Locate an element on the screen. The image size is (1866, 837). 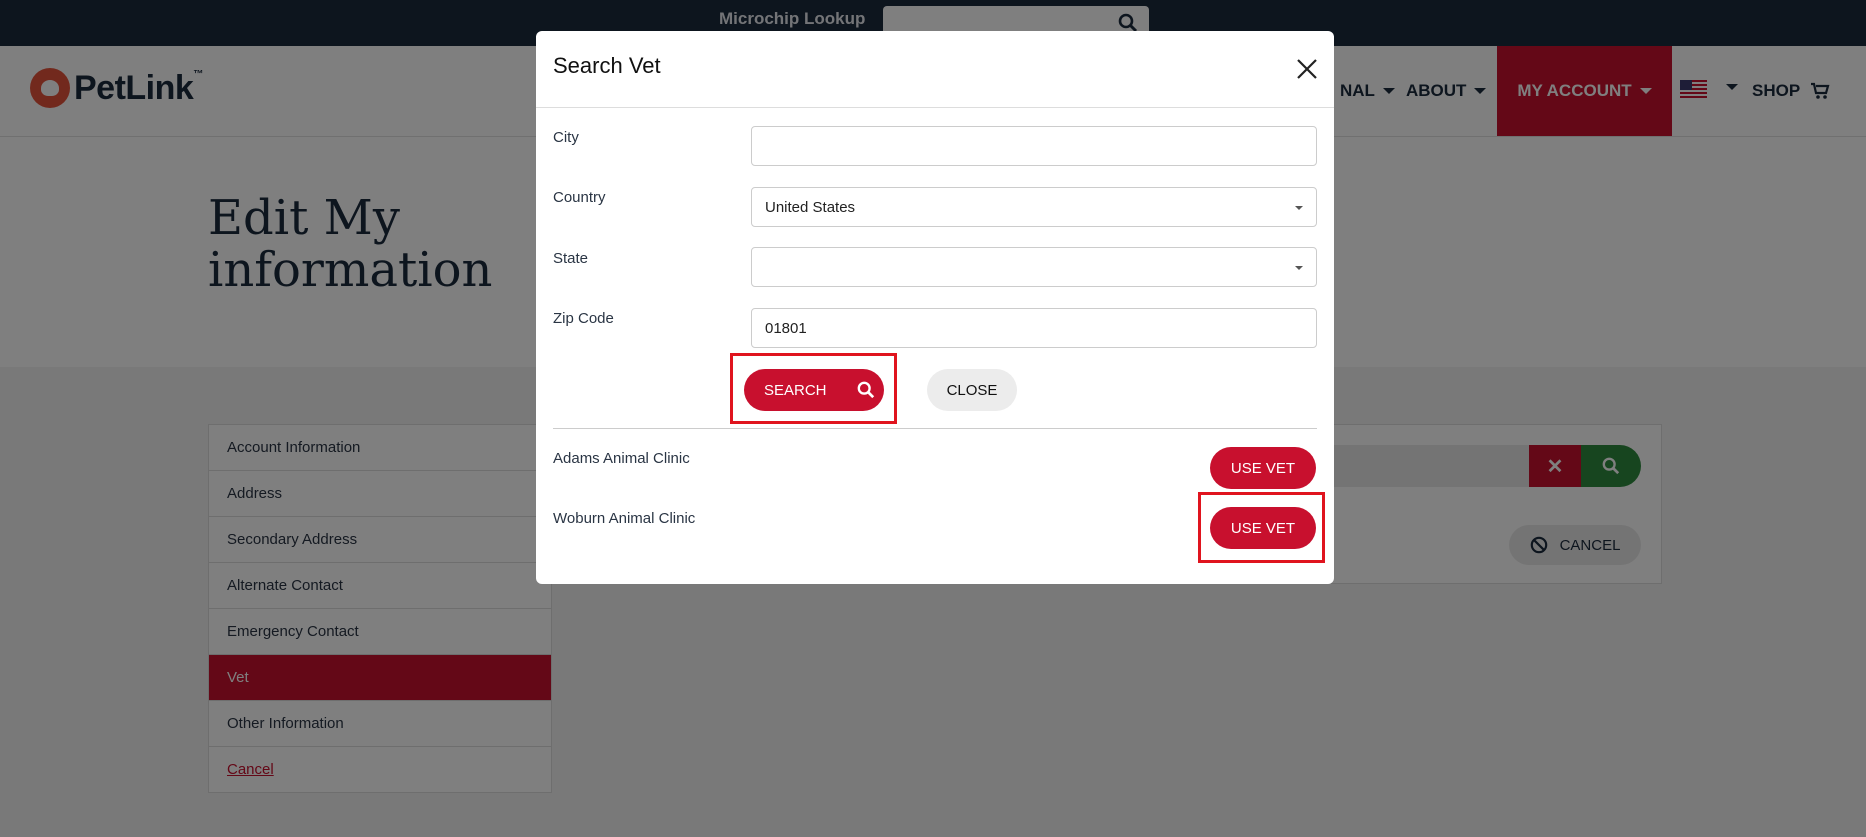
search-button-highlight is located at coordinates (813, 388).